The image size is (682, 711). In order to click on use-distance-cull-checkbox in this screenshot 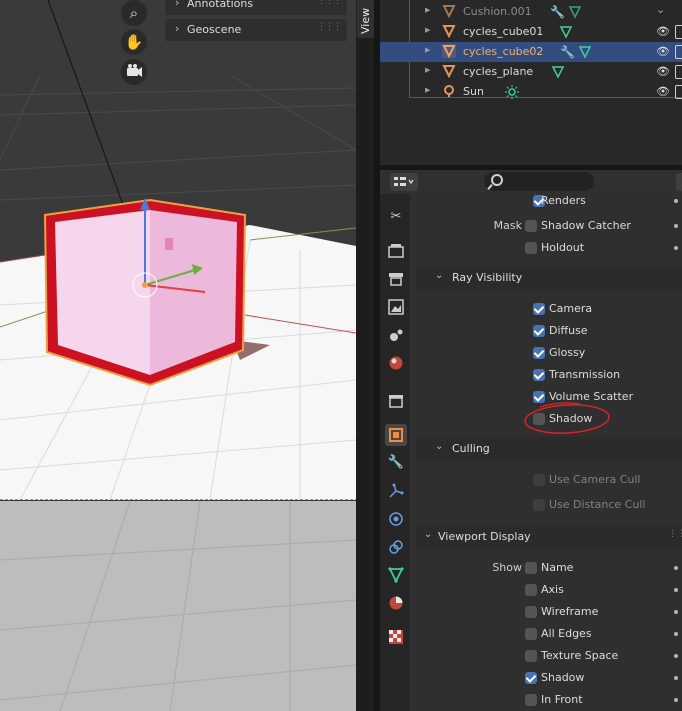, I will do `click(539, 505)`.